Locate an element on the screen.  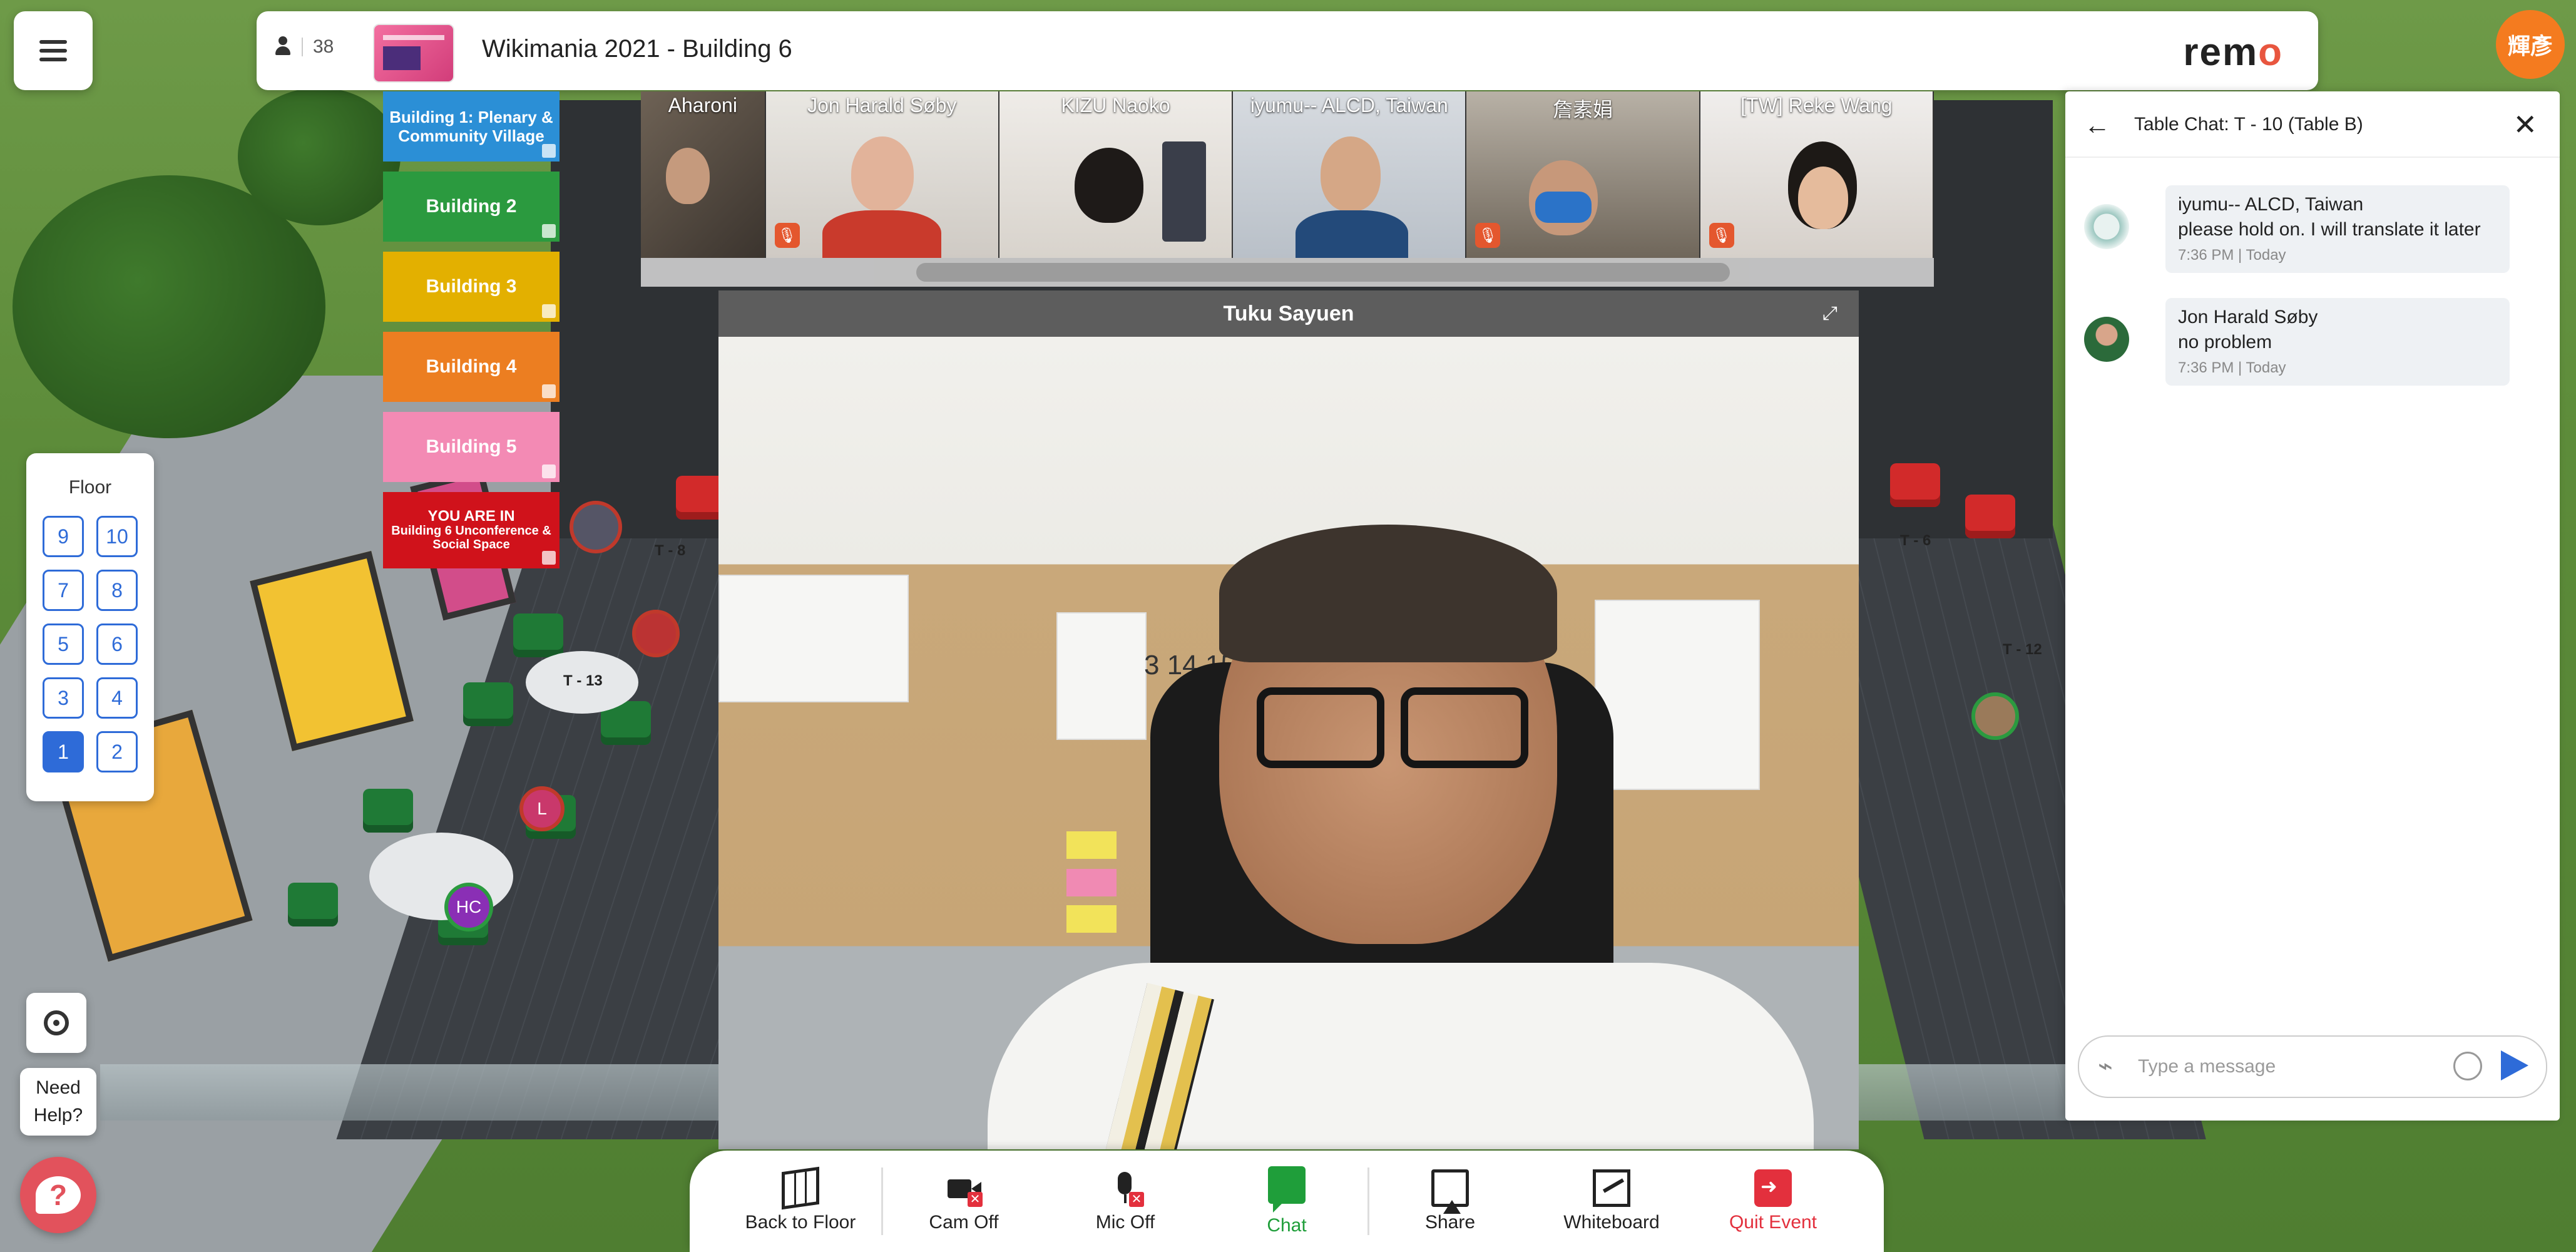
participant-name: [TW] Reke Wang is located at coordinates (1816, 105).